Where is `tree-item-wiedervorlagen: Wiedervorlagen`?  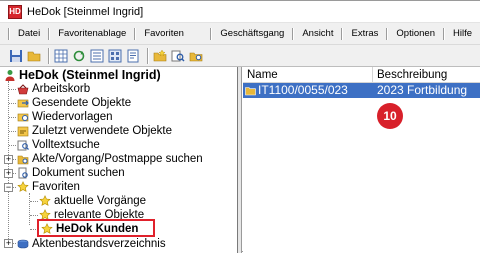
tree-item-wiedervorlagen: Wiedervorlagen is located at coordinates (65, 117).